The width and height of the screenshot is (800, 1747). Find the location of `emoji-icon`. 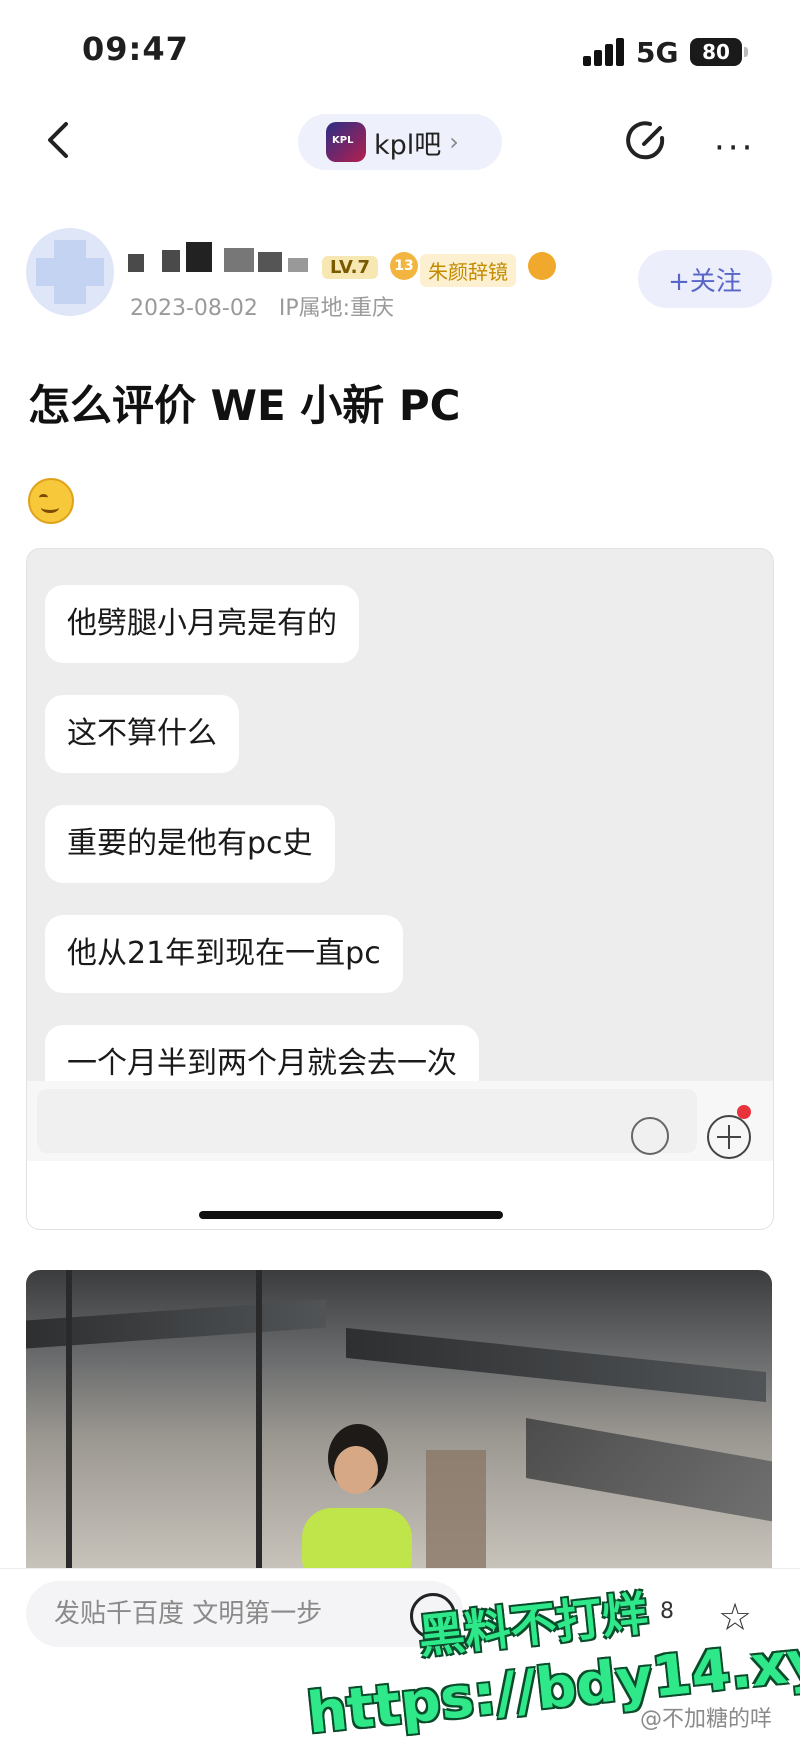

emoji-icon is located at coordinates (650, 1136).